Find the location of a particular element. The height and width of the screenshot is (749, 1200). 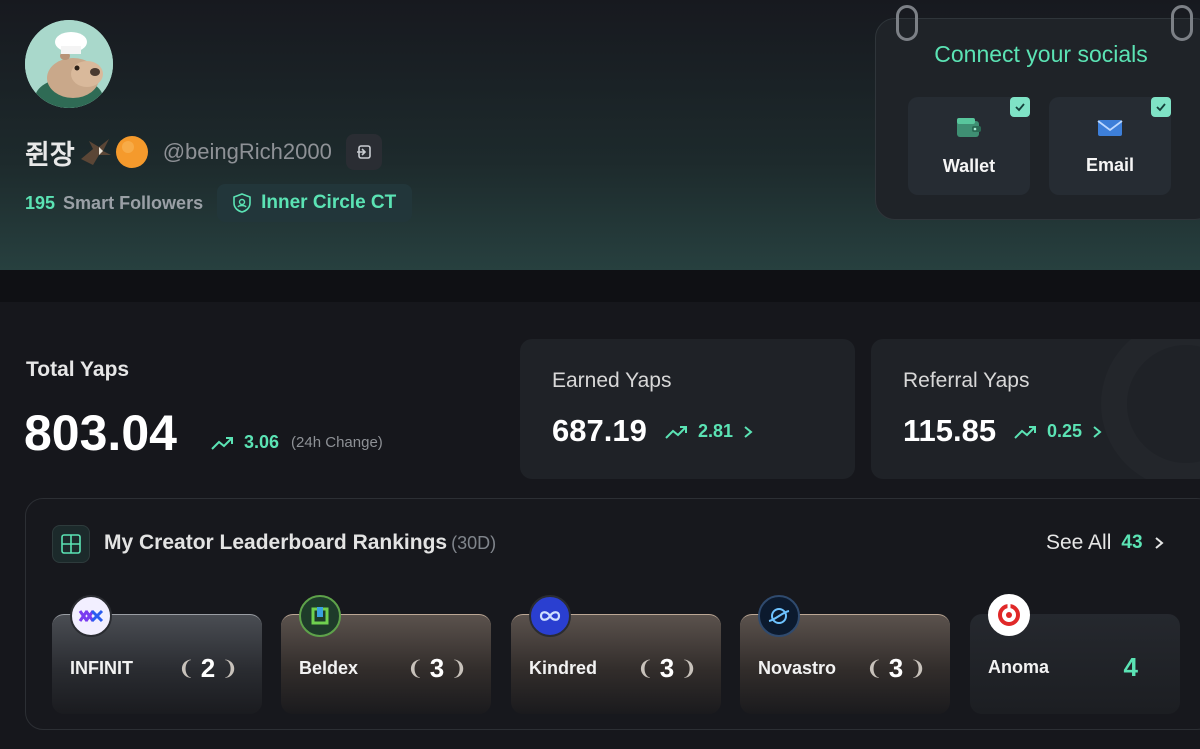

smart-followers-count: 195 is located at coordinates (40, 202).